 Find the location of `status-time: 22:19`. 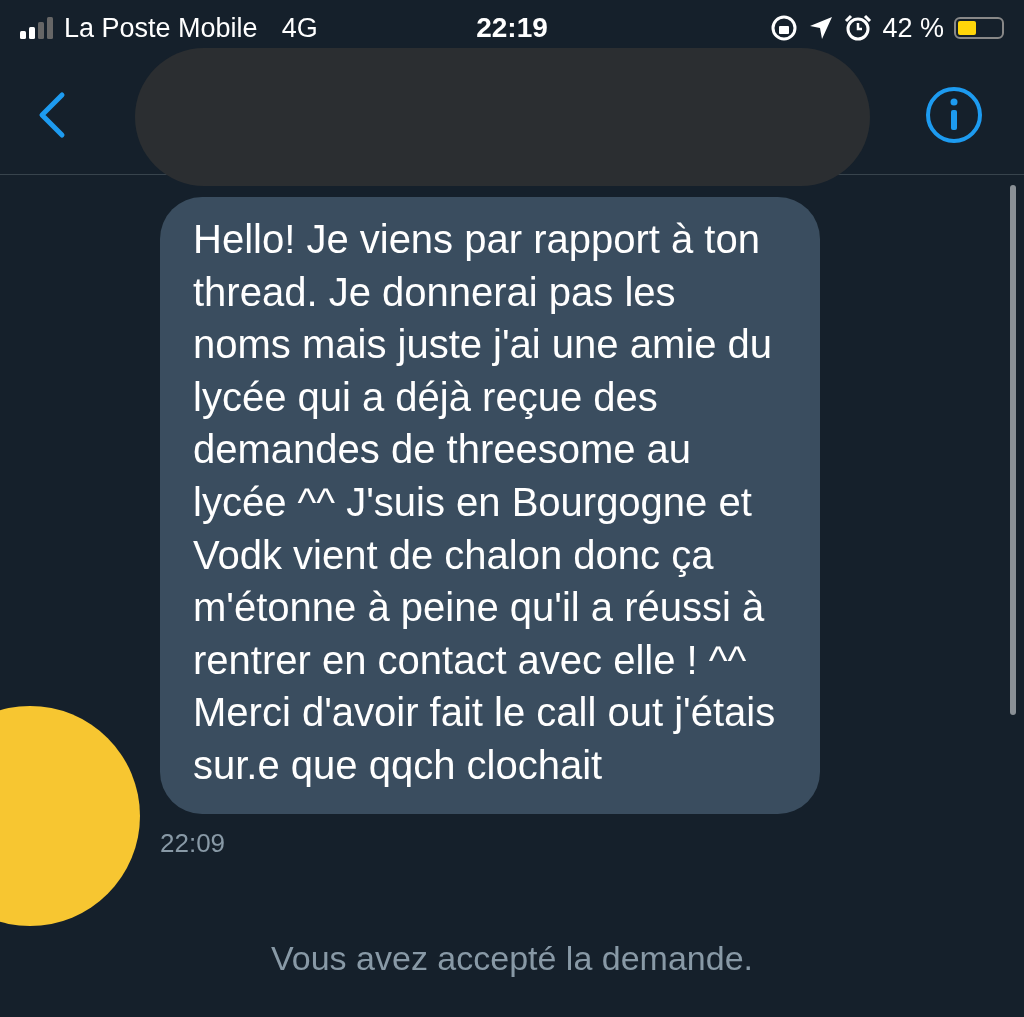

status-time: 22:19 is located at coordinates (512, 28).